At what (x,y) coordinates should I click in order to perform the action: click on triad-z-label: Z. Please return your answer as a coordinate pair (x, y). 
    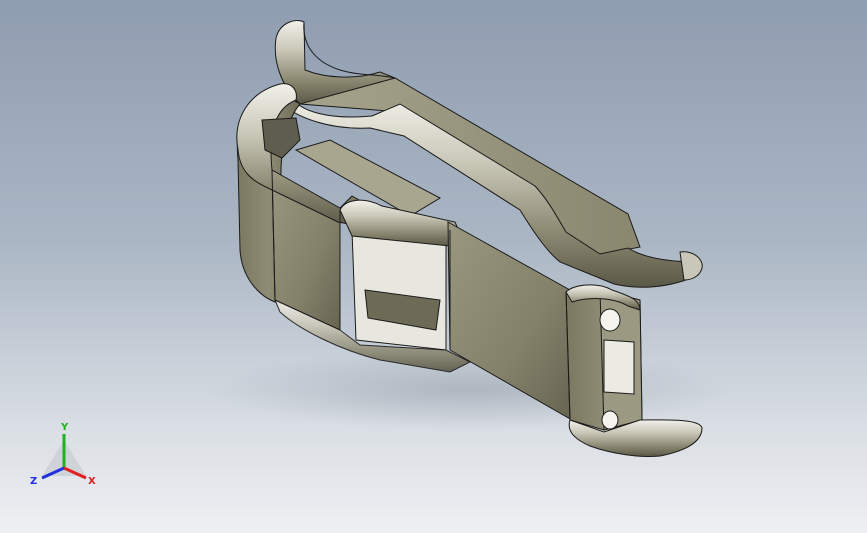
    Looking at the image, I should click on (33, 481).